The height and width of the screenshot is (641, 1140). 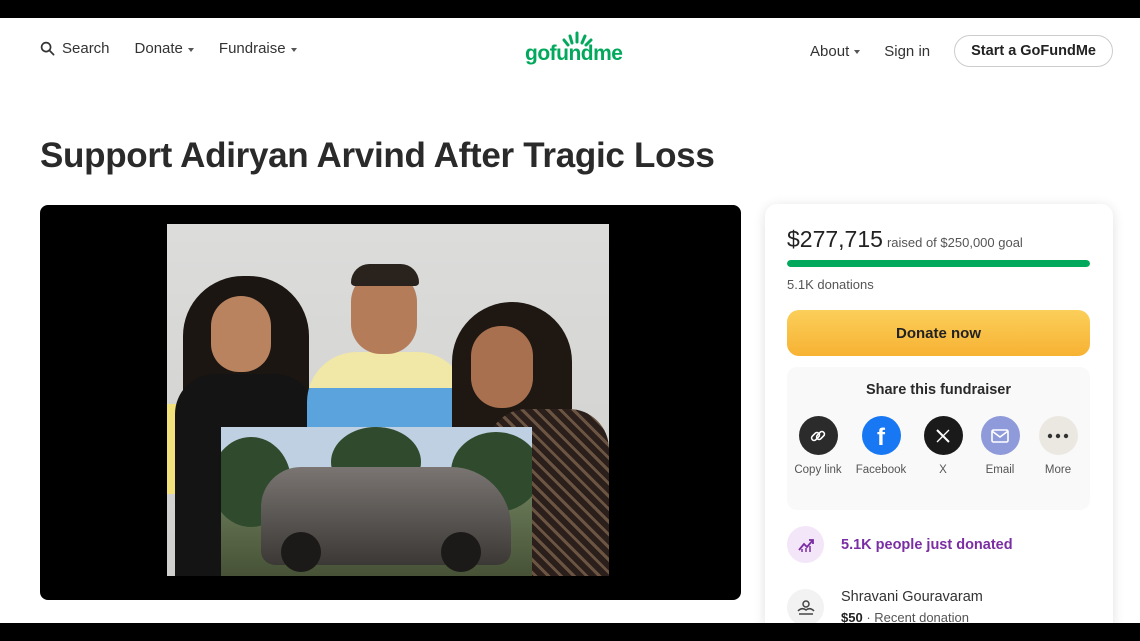 I want to click on share-email: Email, so click(x=1000, y=447).